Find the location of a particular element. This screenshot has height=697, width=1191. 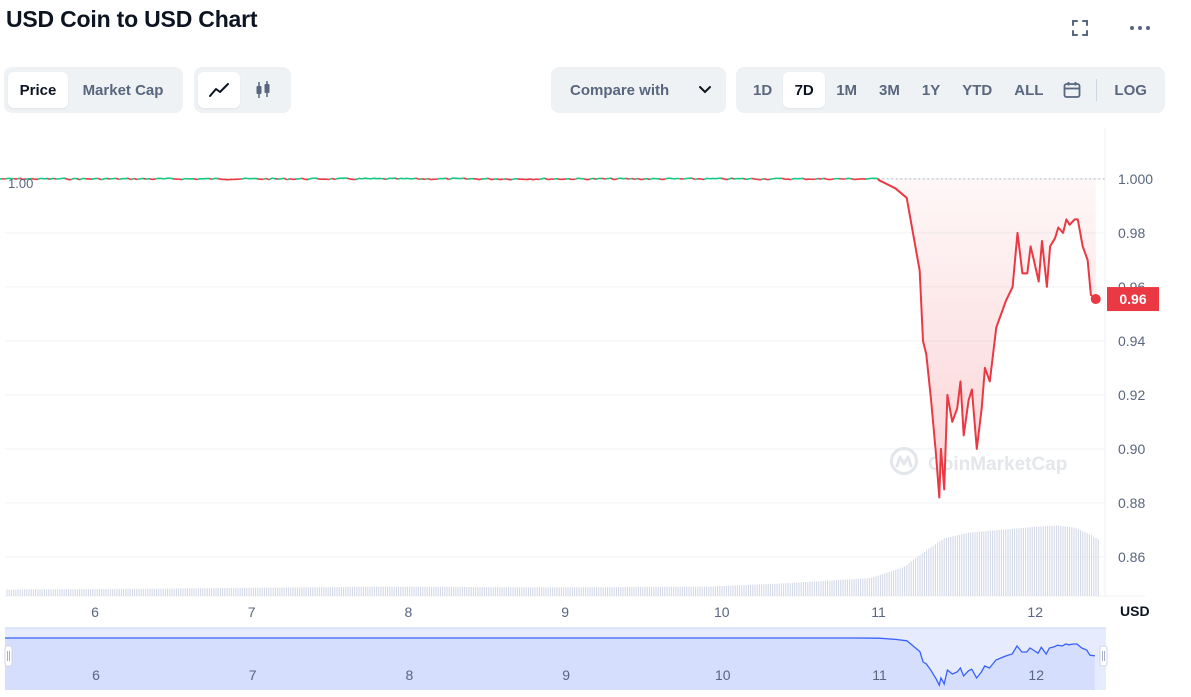

chart-markers: 0.96 is located at coordinates (1124, 299).